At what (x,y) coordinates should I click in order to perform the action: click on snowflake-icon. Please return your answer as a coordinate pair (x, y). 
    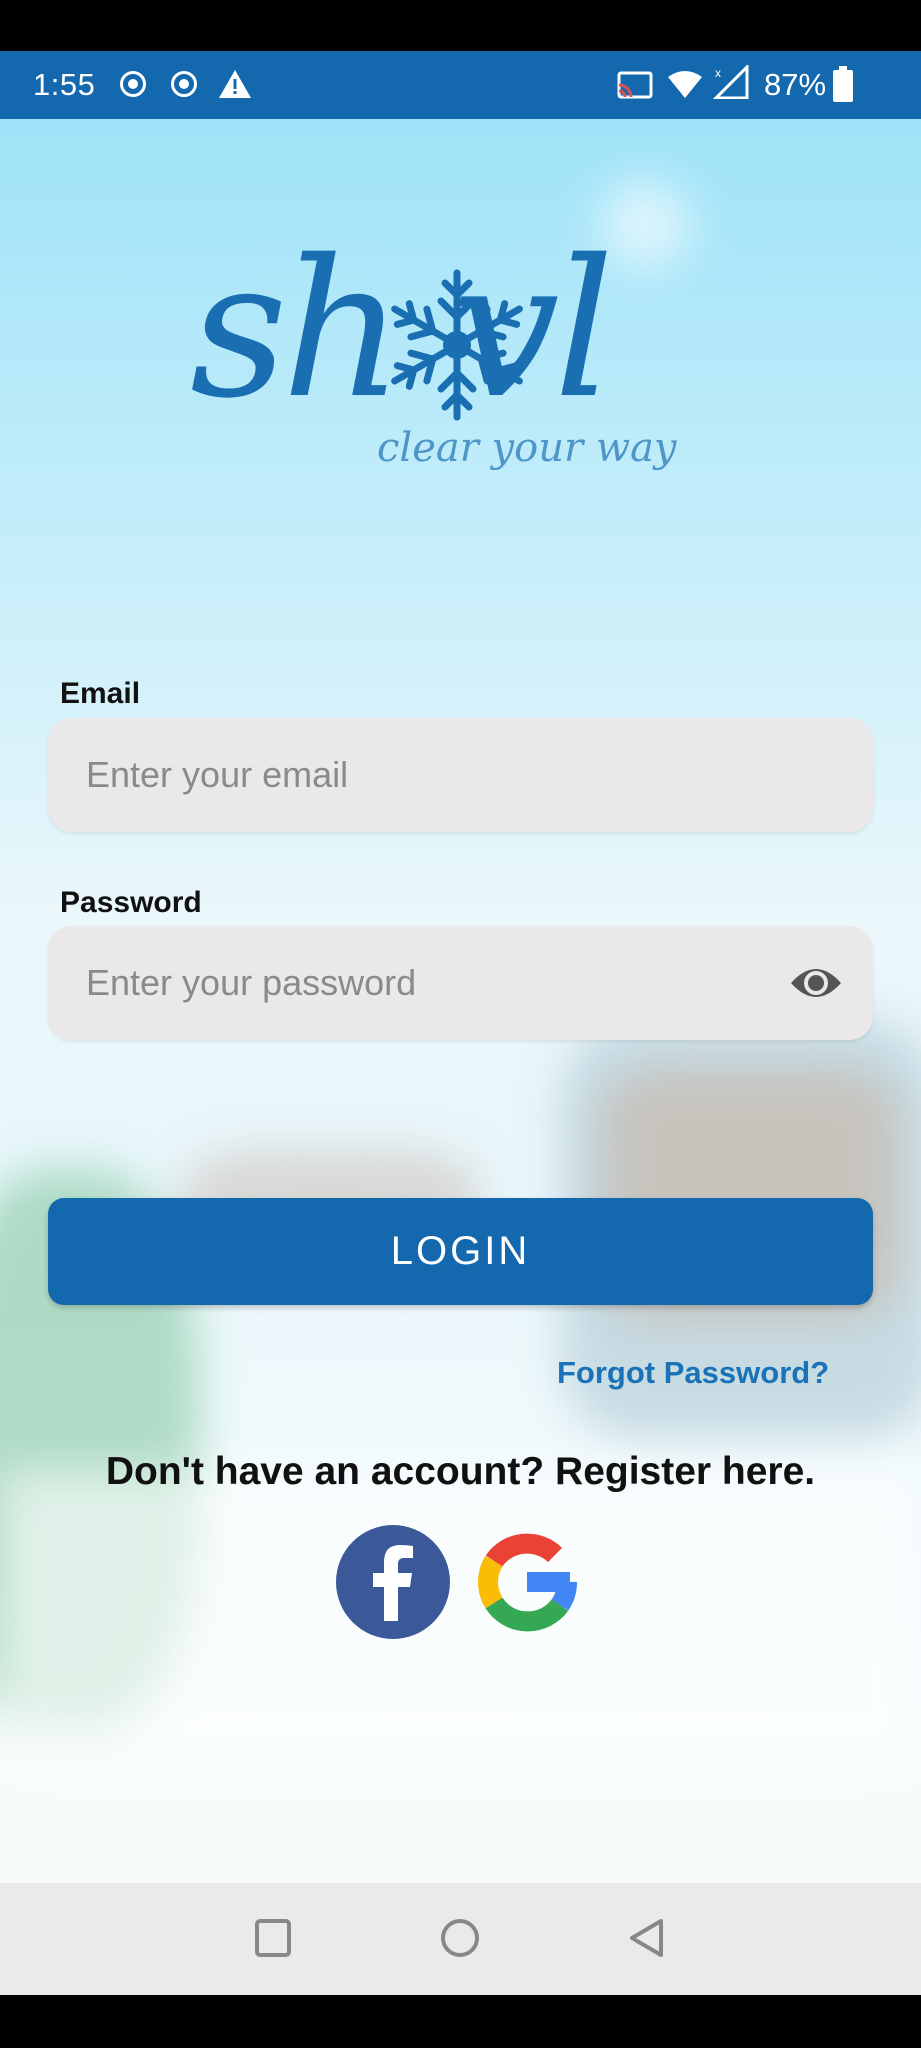
    Looking at the image, I should click on (457, 348).